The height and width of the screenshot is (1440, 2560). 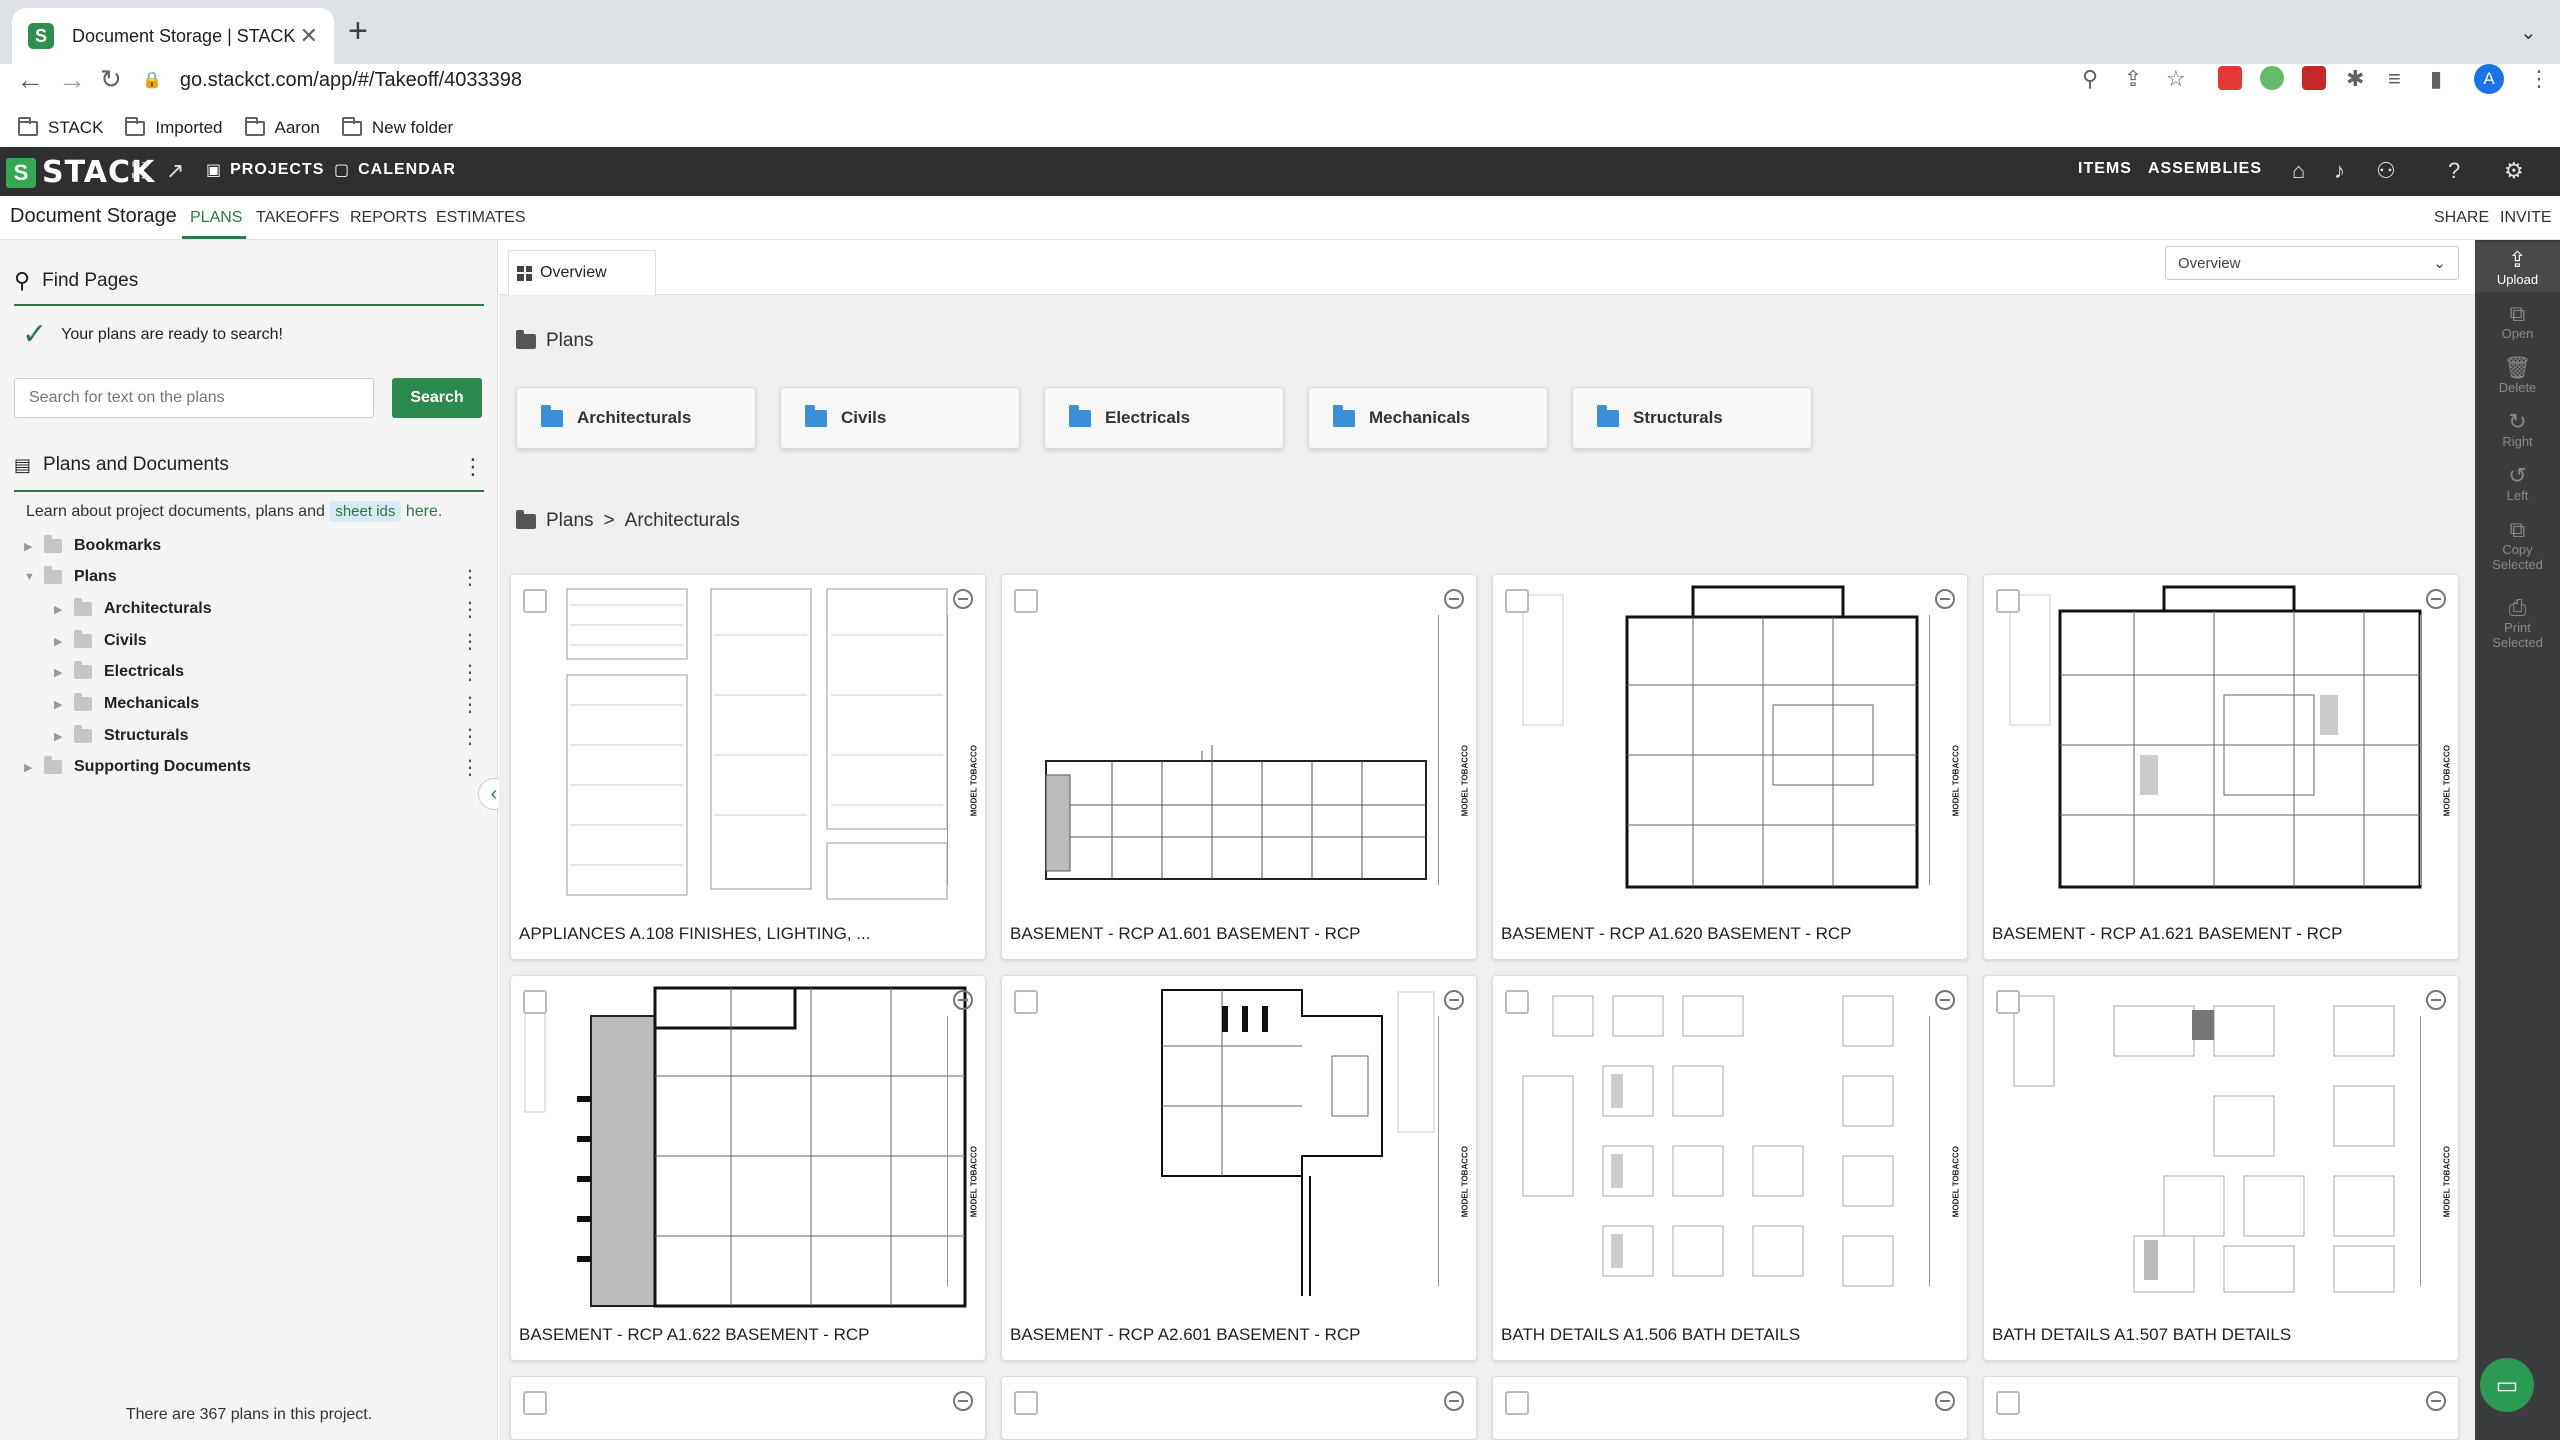 I want to click on here-link: here., so click(x=424, y=511).